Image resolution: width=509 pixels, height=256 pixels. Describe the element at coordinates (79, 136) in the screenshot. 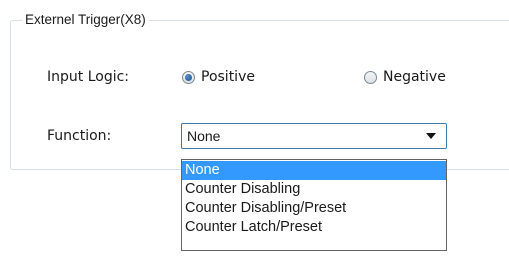

I see `function-label: Function:` at that location.